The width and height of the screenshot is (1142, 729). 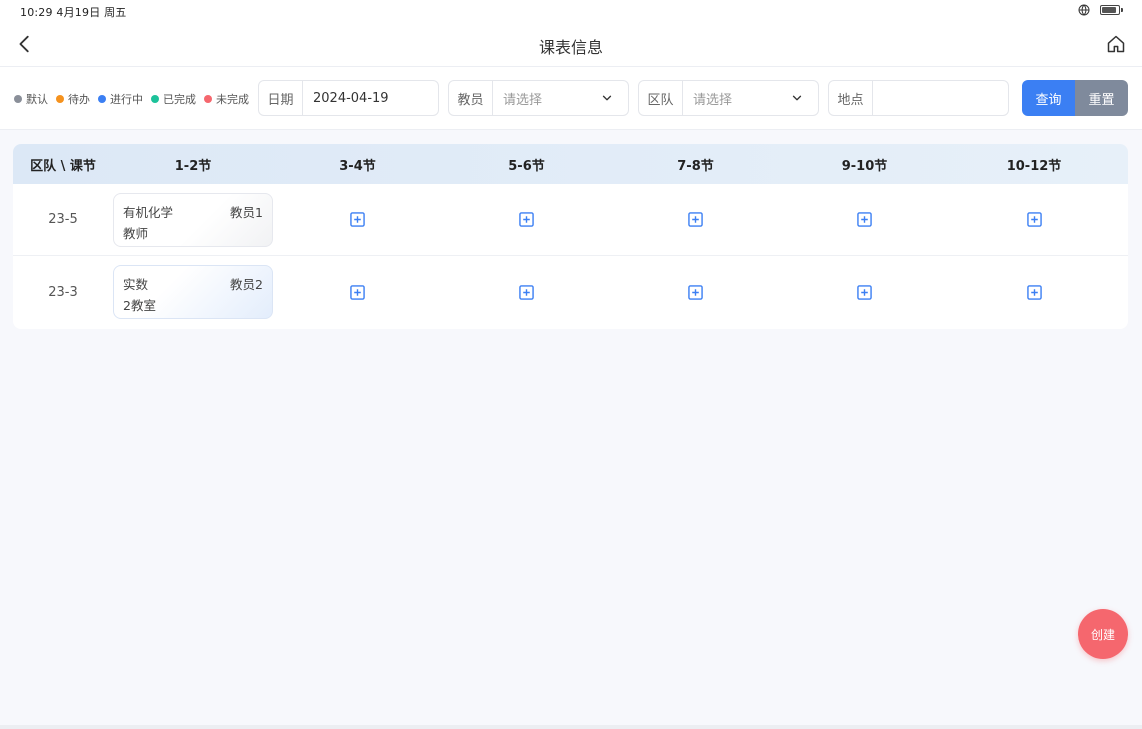 What do you see at coordinates (281, 98) in the screenshot?
I see `date-label: 日期` at bounding box center [281, 98].